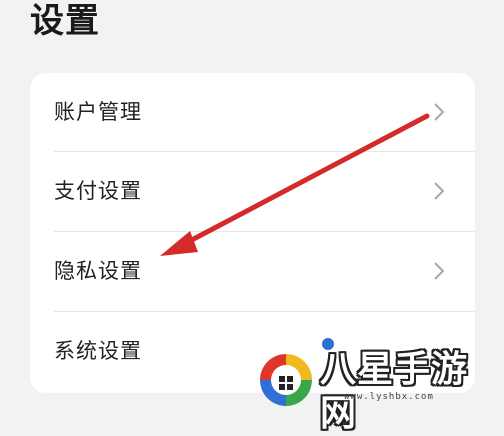 The height and width of the screenshot is (436, 504). I want to click on watermark-url: www.lyshbx.com, so click(389, 397).